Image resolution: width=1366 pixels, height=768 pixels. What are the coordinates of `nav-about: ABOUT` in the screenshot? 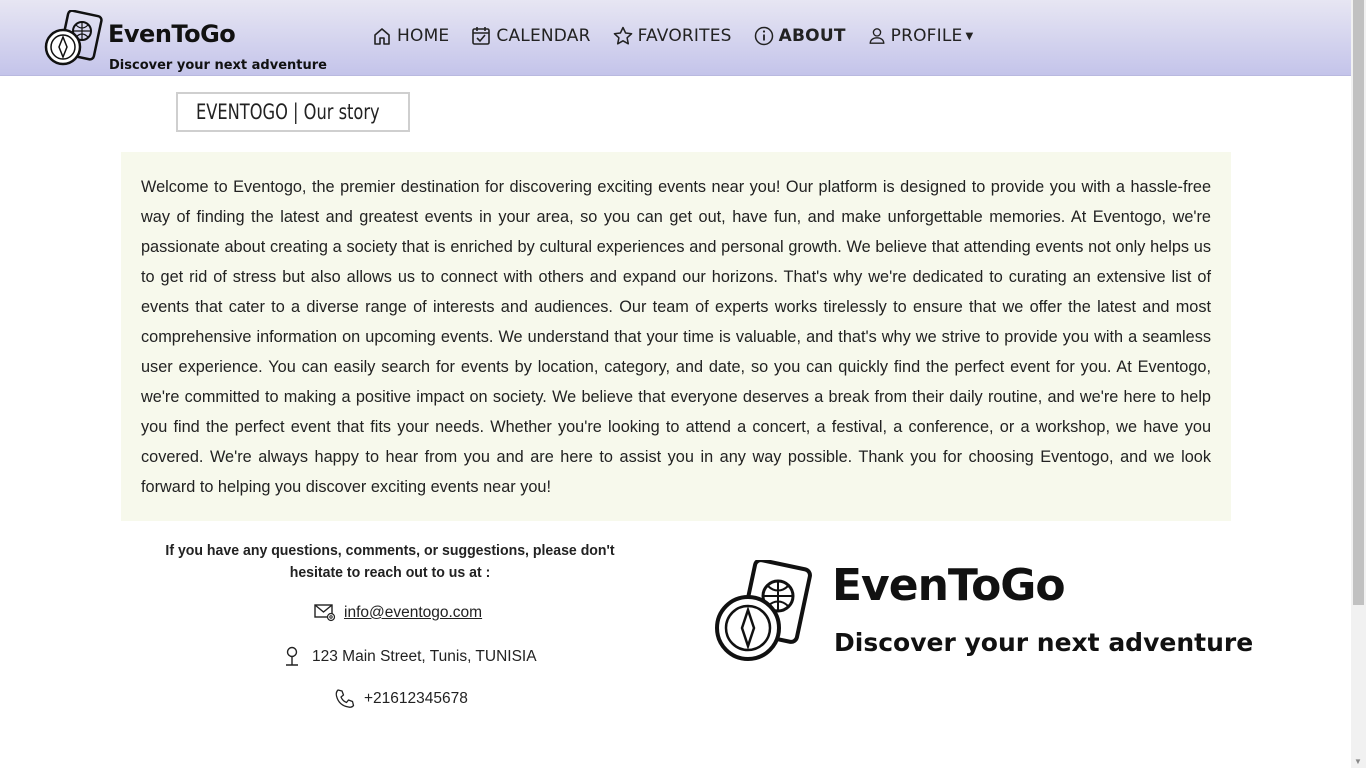 It's located at (800, 36).